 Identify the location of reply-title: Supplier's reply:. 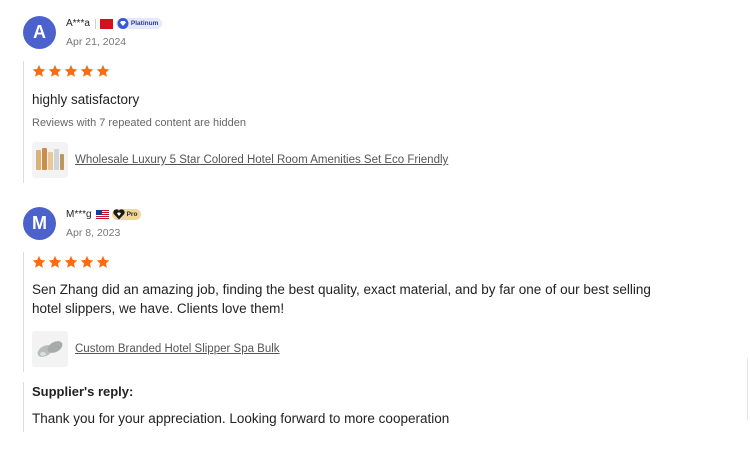
(83, 391).